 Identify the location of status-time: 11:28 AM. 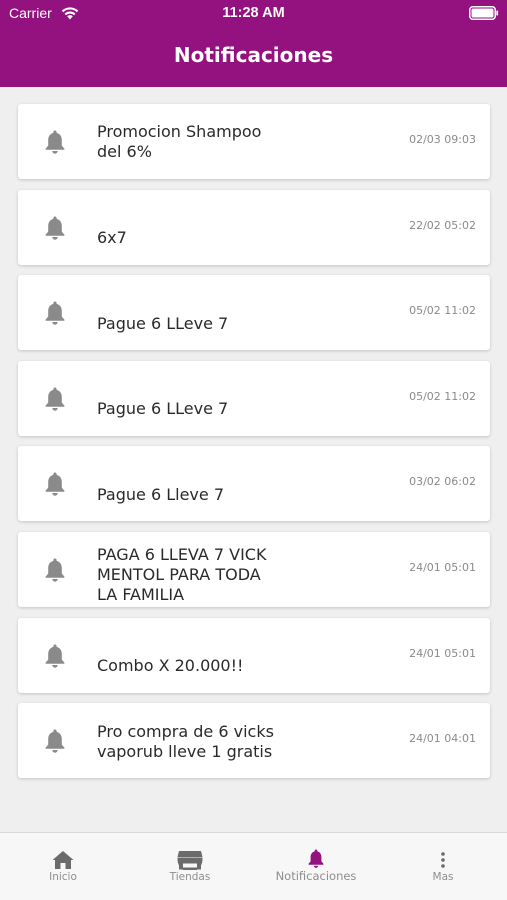
(253, 13).